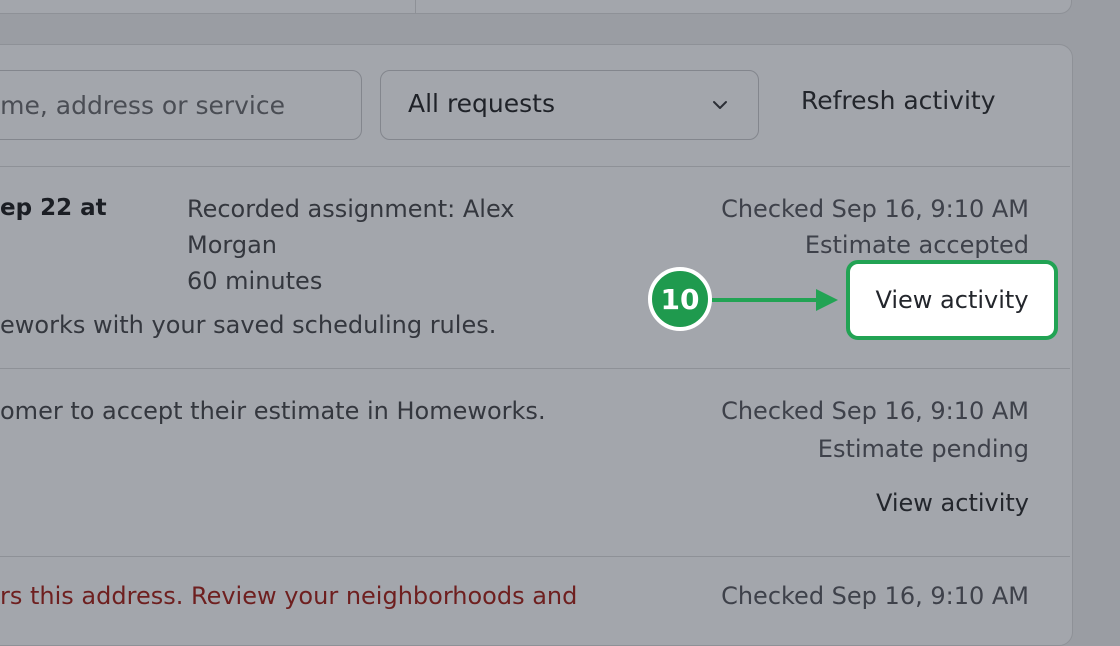 Image resolution: width=1120 pixels, height=646 pixels. Describe the element at coordinates (351, 209) in the screenshot. I see `assignment-line: Recorded assignment: Alex` at that location.